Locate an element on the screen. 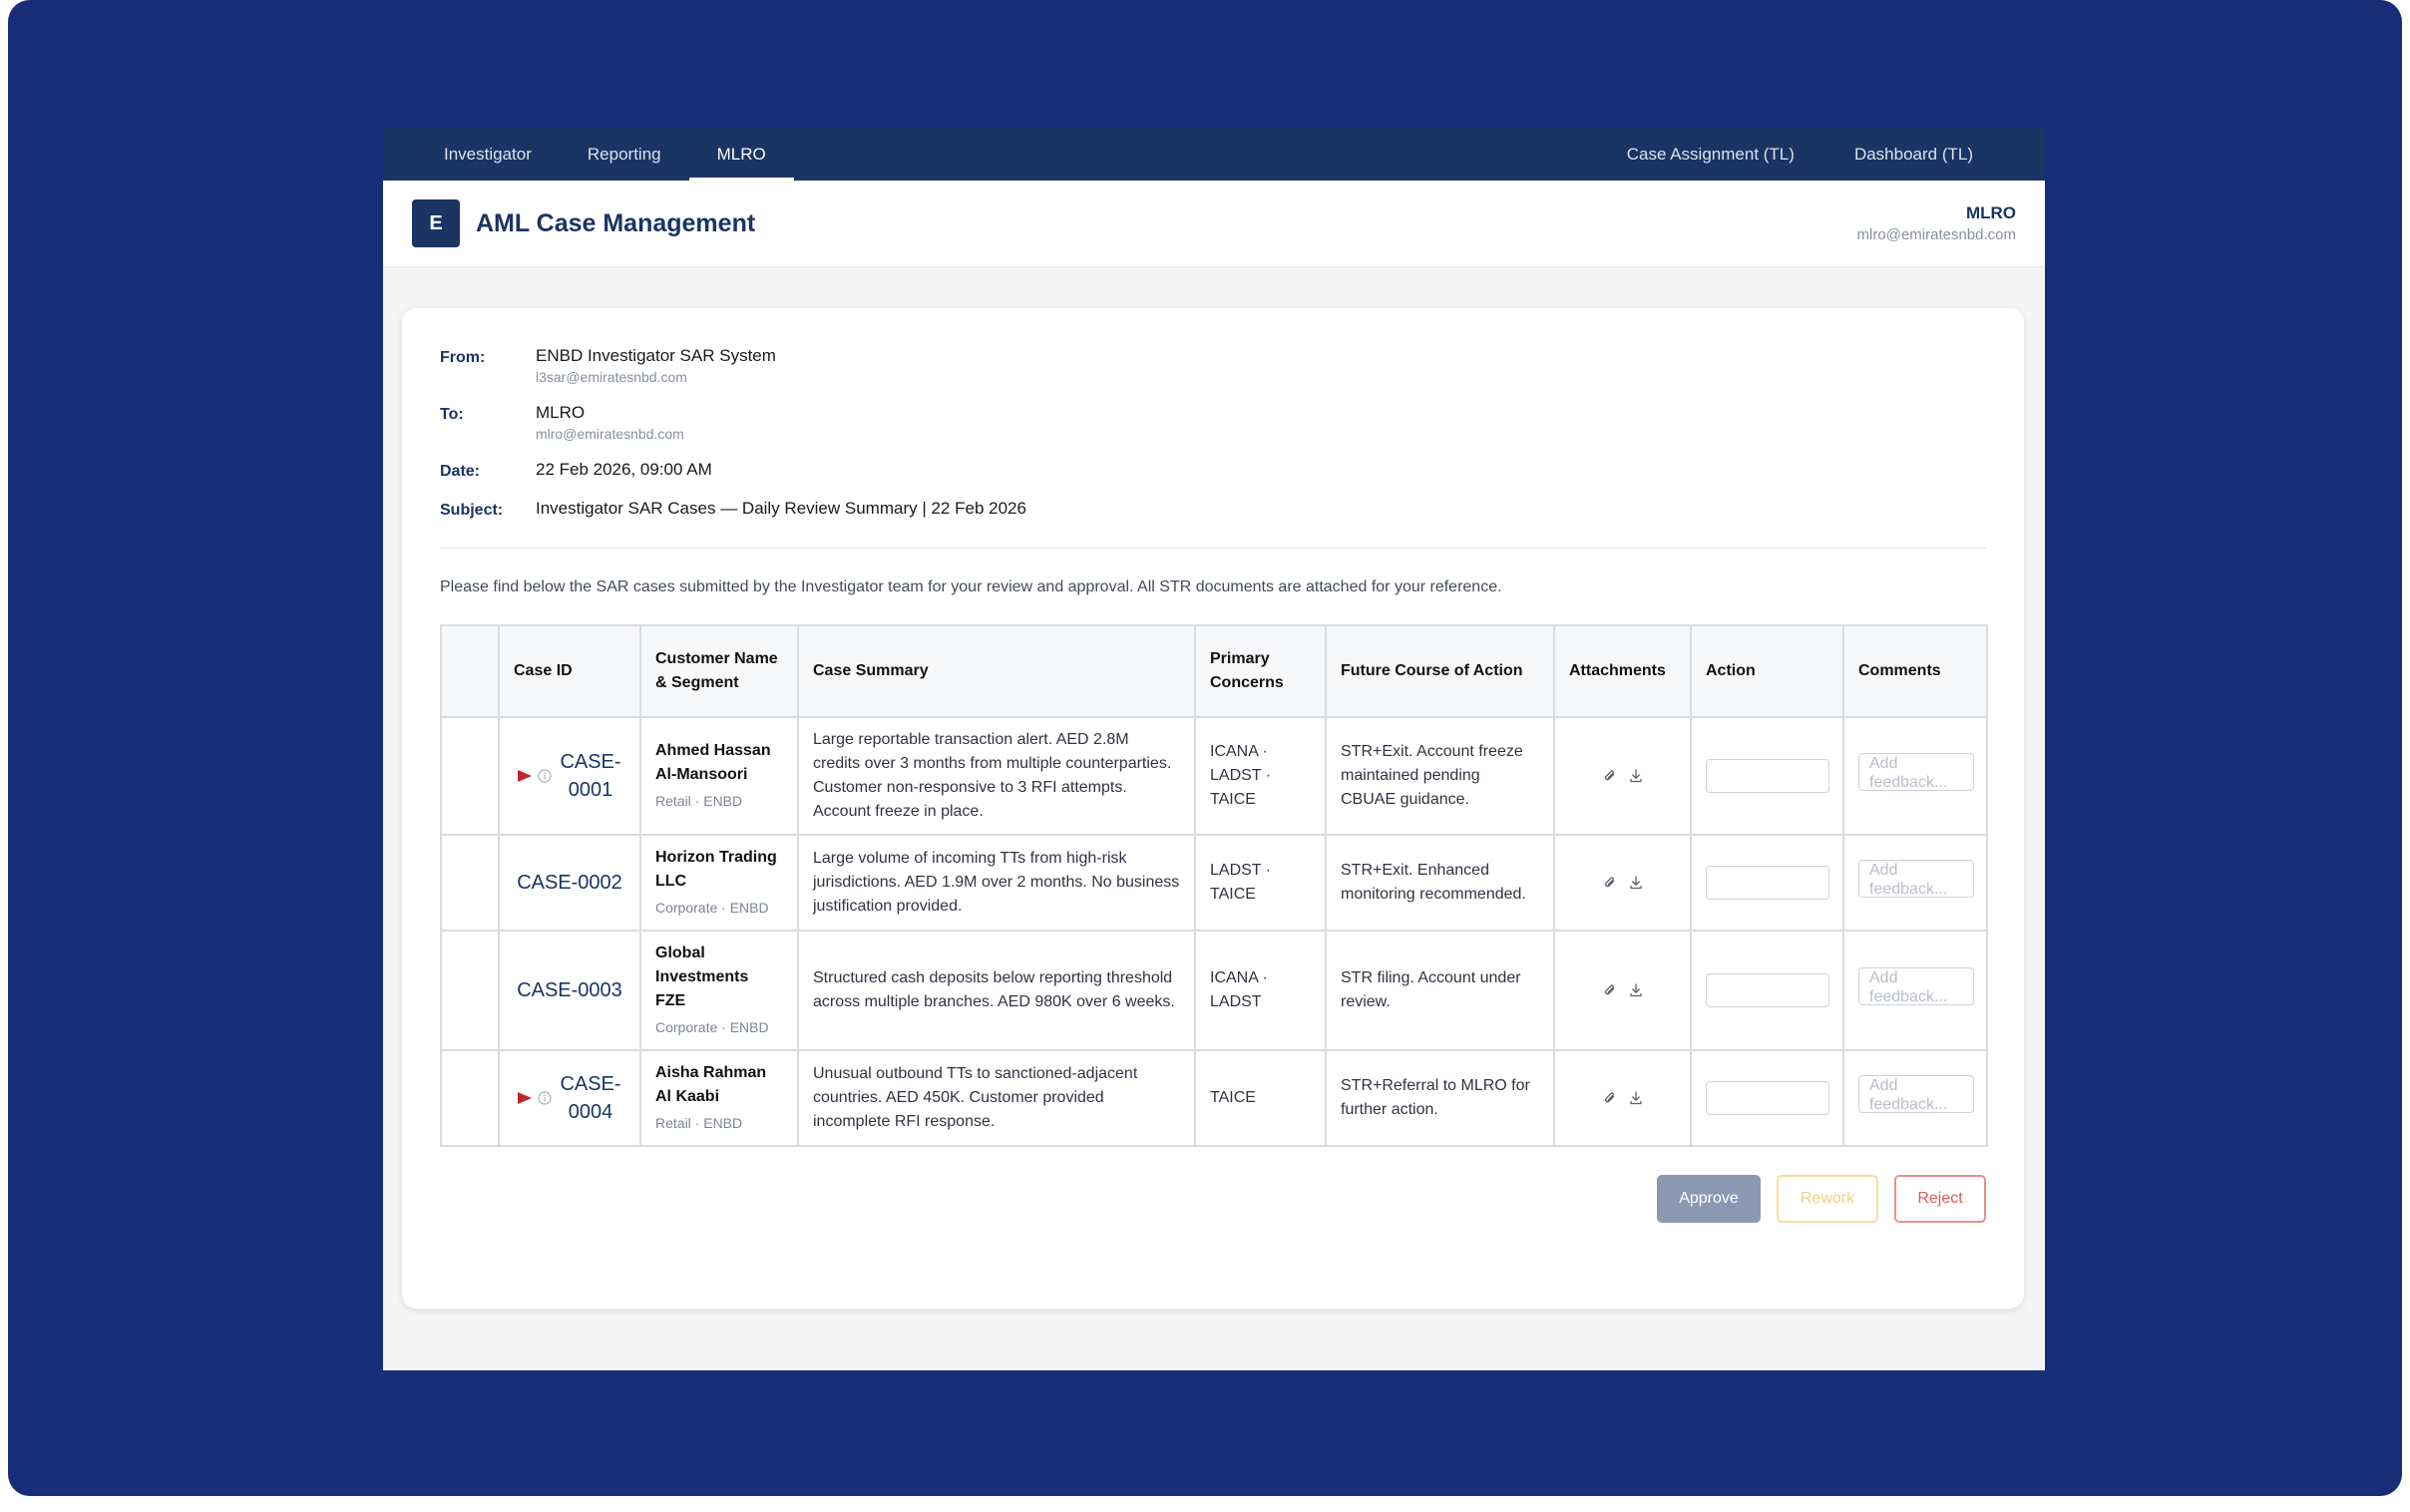 The image size is (2410, 1512). customer-cell: Aisha Rahman Al Kaabi Retail · ENBD is located at coordinates (719, 1098).